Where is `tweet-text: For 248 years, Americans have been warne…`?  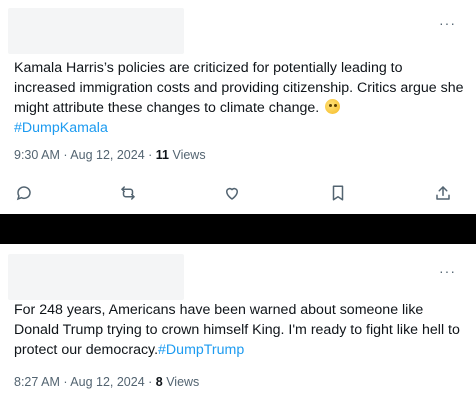
tweet-text: For 248 years, Americans have been warne… is located at coordinates (240, 330).